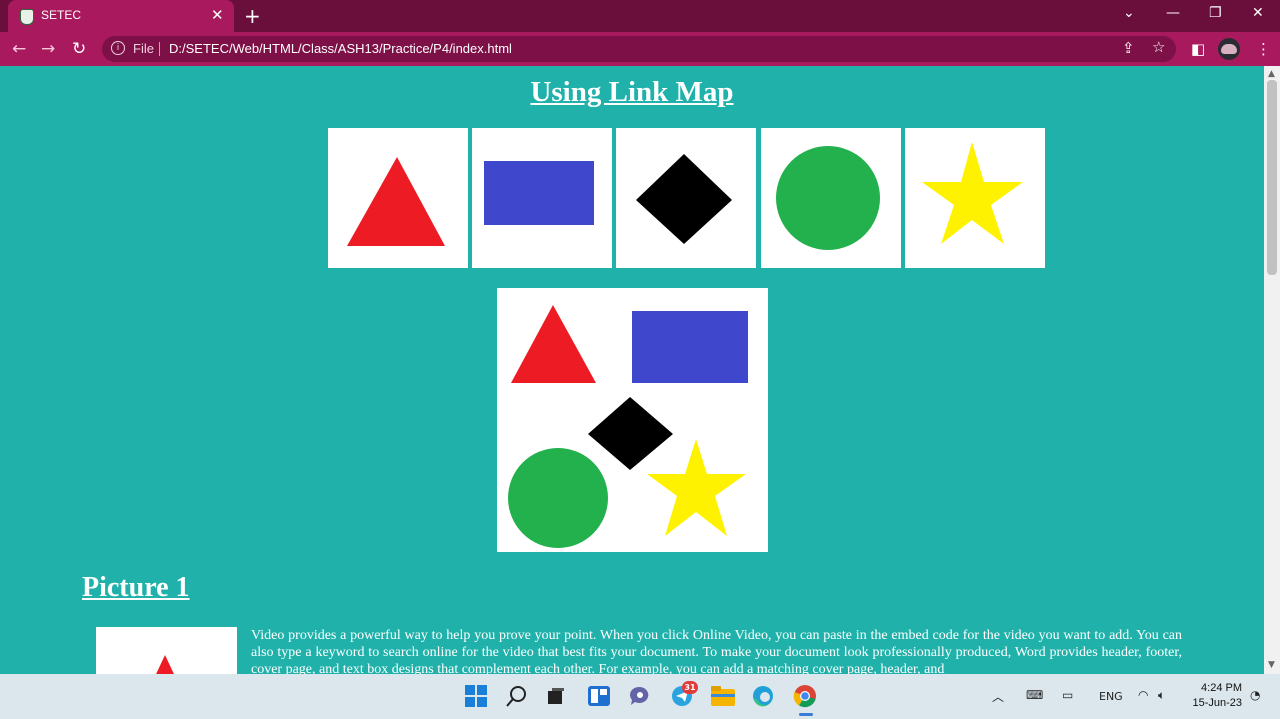 The width and height of the screenshot is (1280, 719). I want to click on browser-tab-strip: SETEC ✕ + ⌄ — ❐ ✕, so click(640, 16).